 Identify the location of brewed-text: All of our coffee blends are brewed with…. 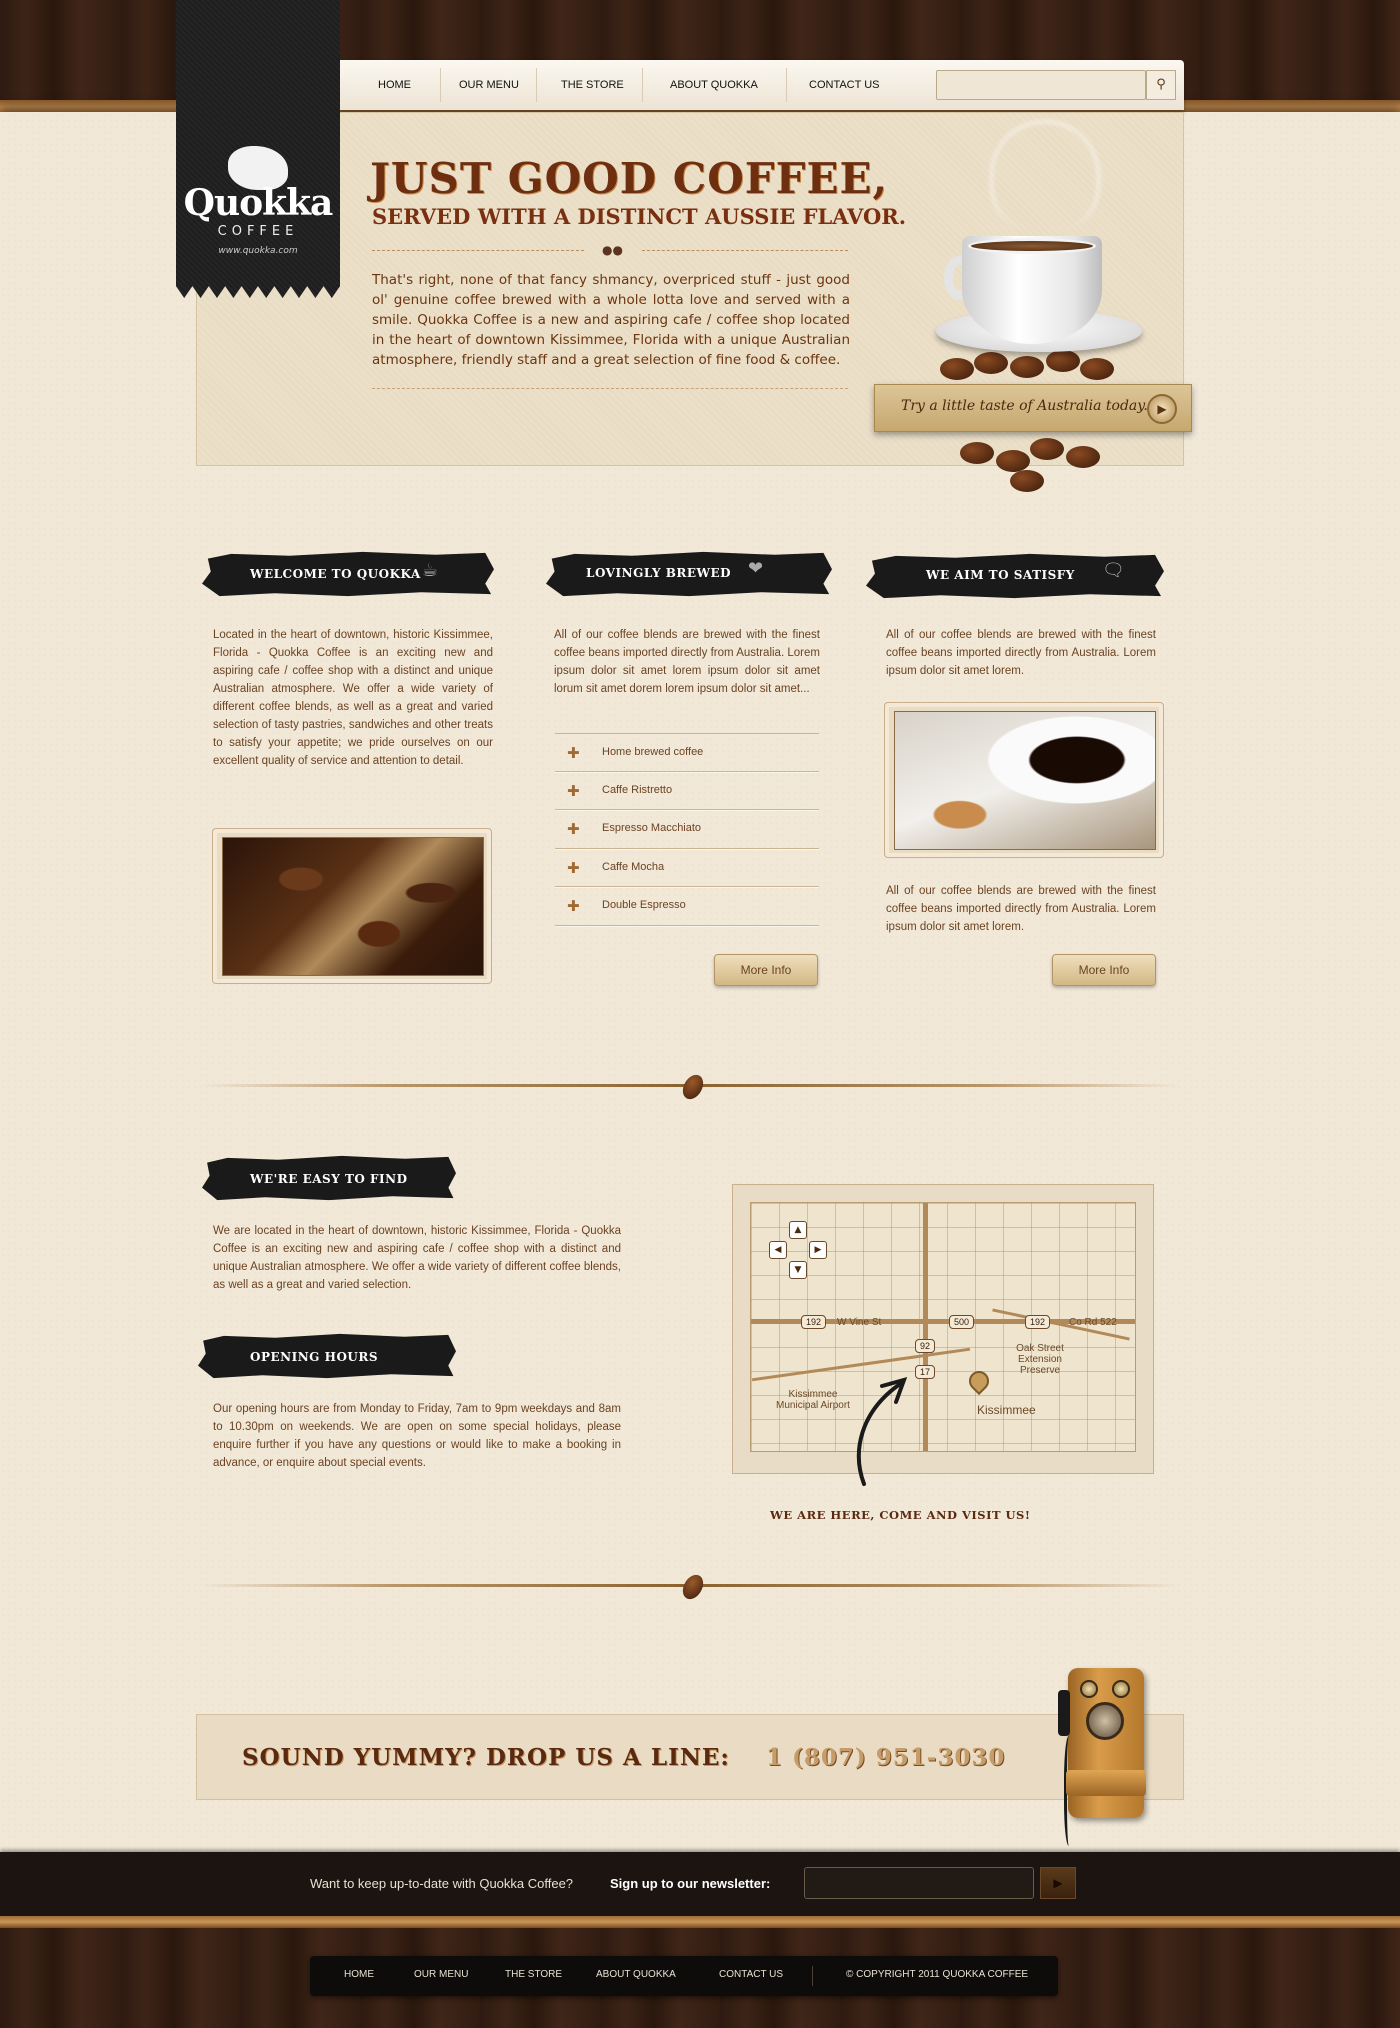
(687, 662).